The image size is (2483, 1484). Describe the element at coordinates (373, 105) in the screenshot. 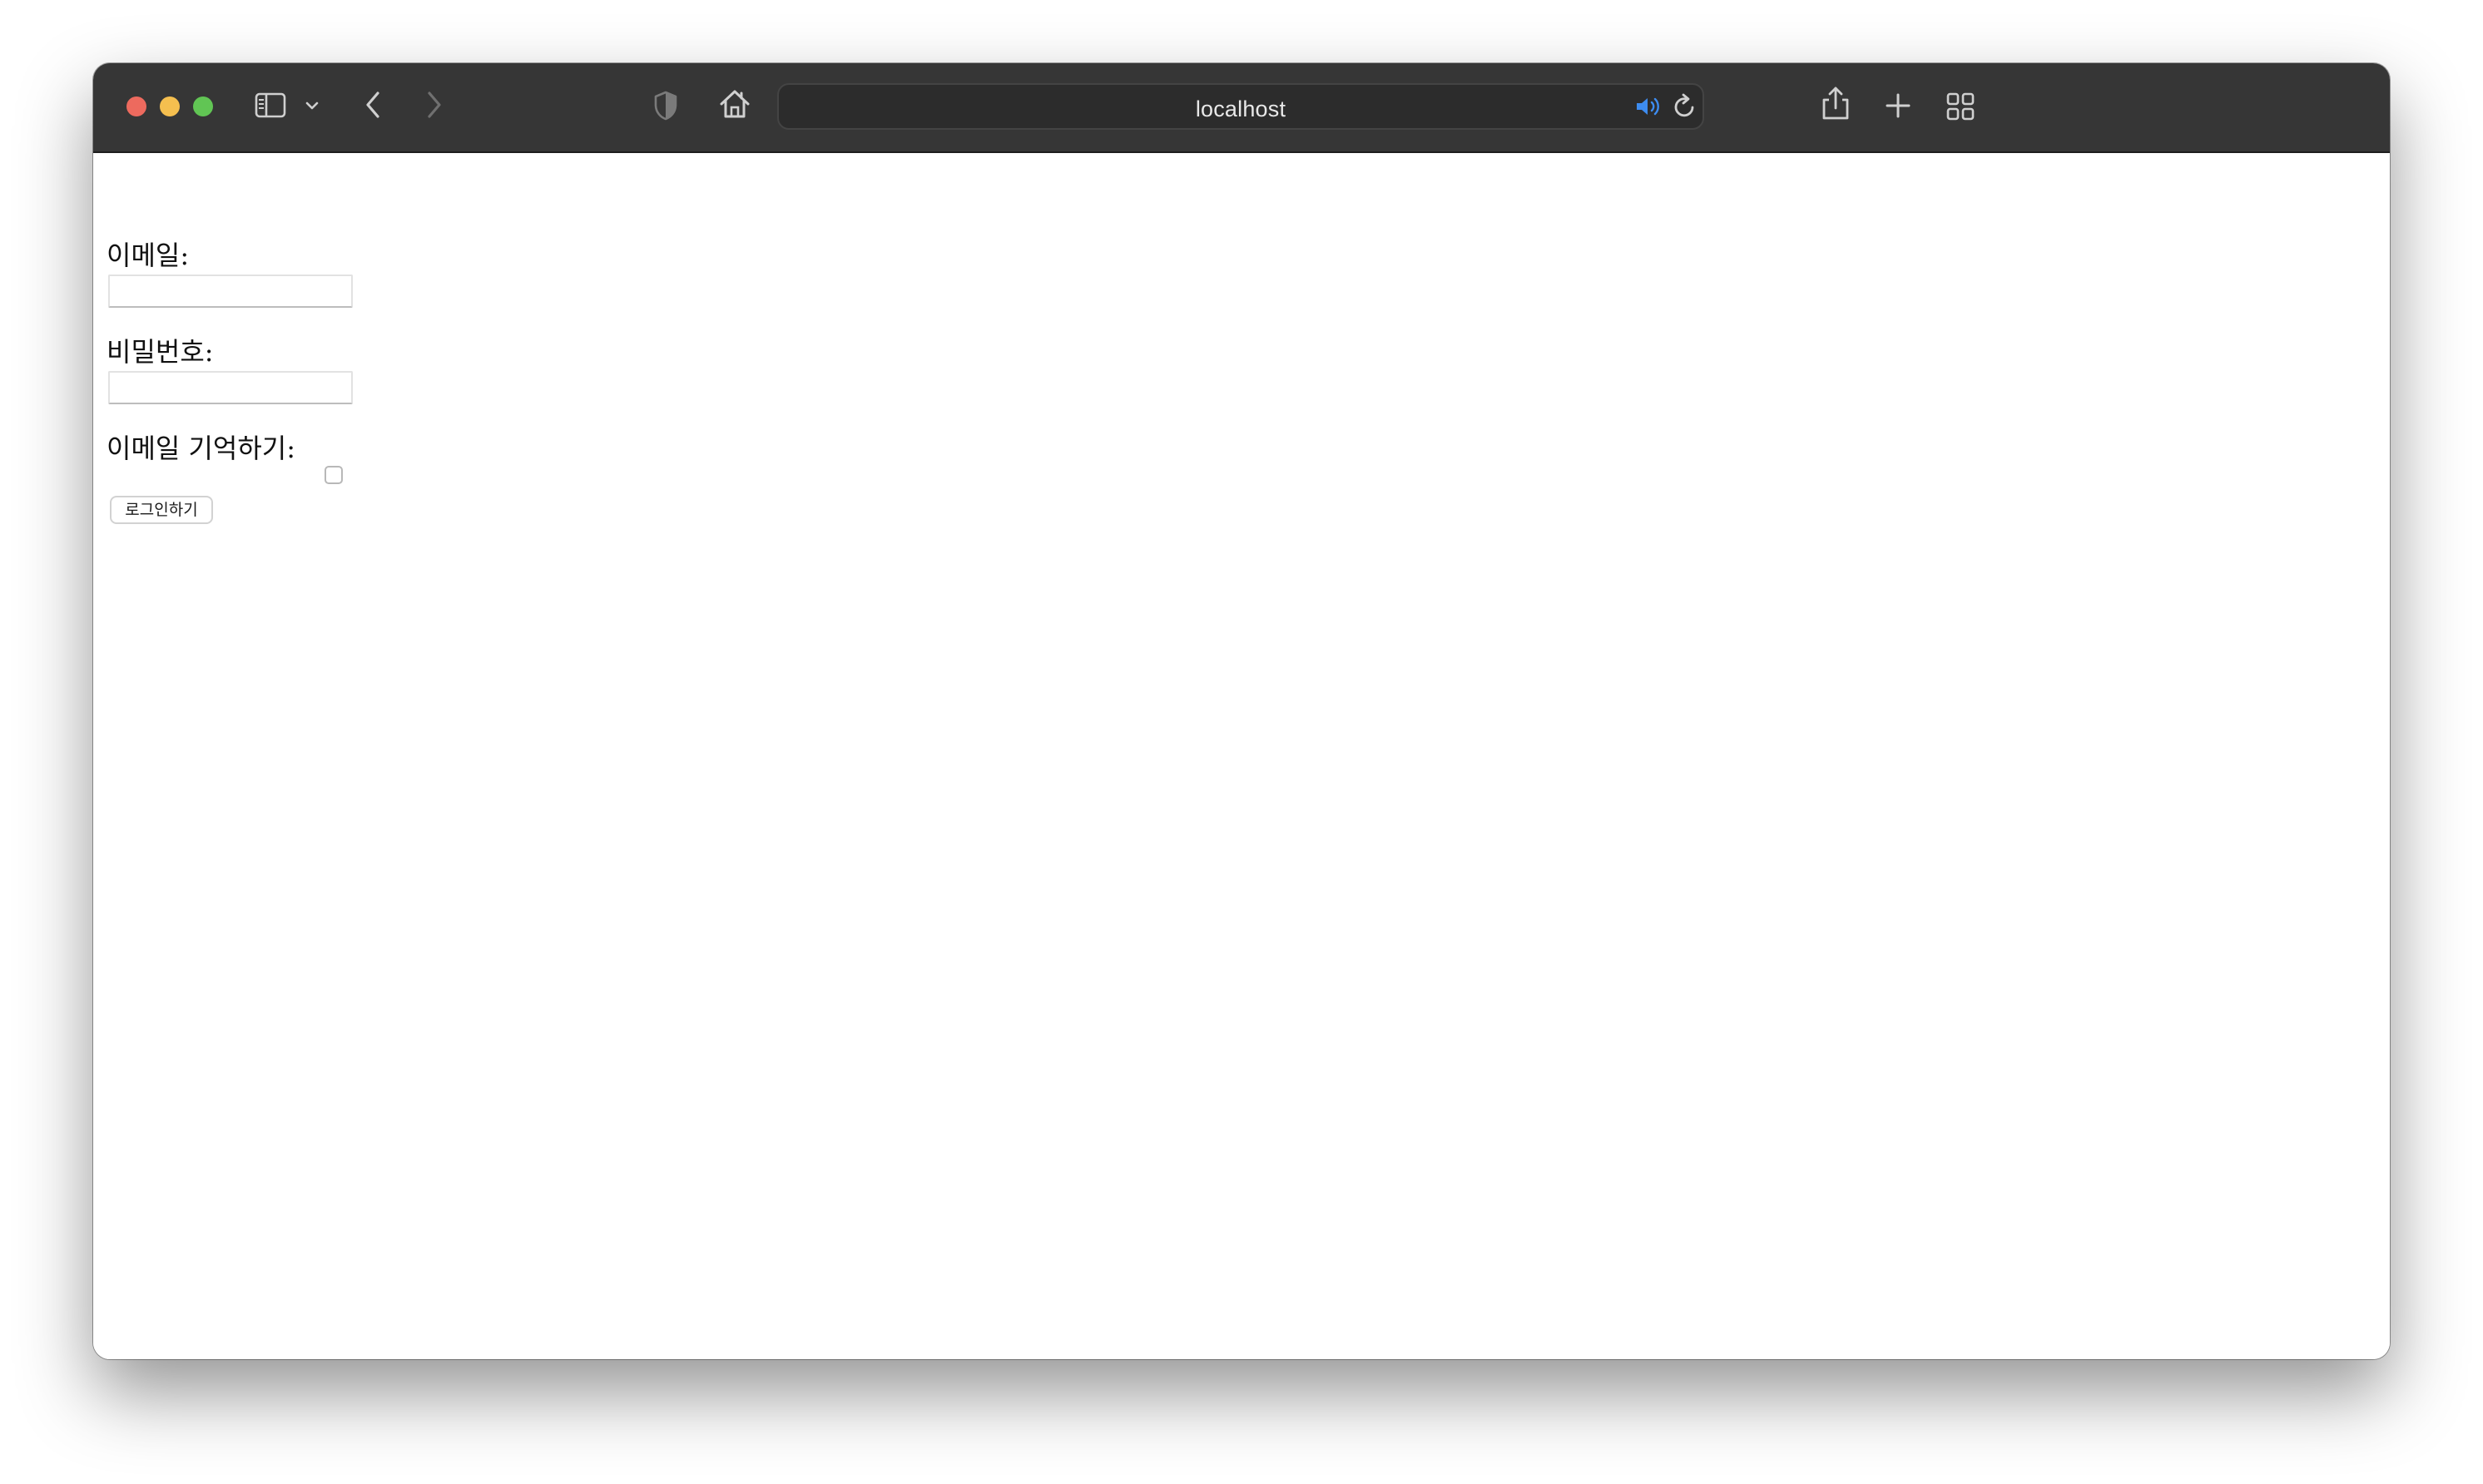

I see `chevron-left-icon` at that location.